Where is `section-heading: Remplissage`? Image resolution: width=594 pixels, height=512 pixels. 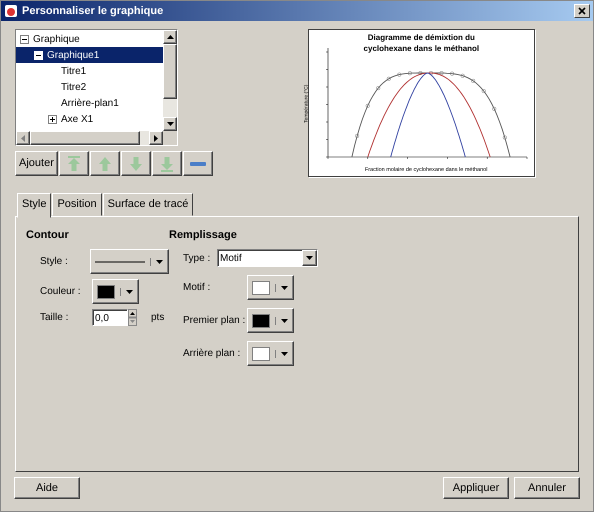
section-heading: Remplissage is located at coordinates (203, 235).